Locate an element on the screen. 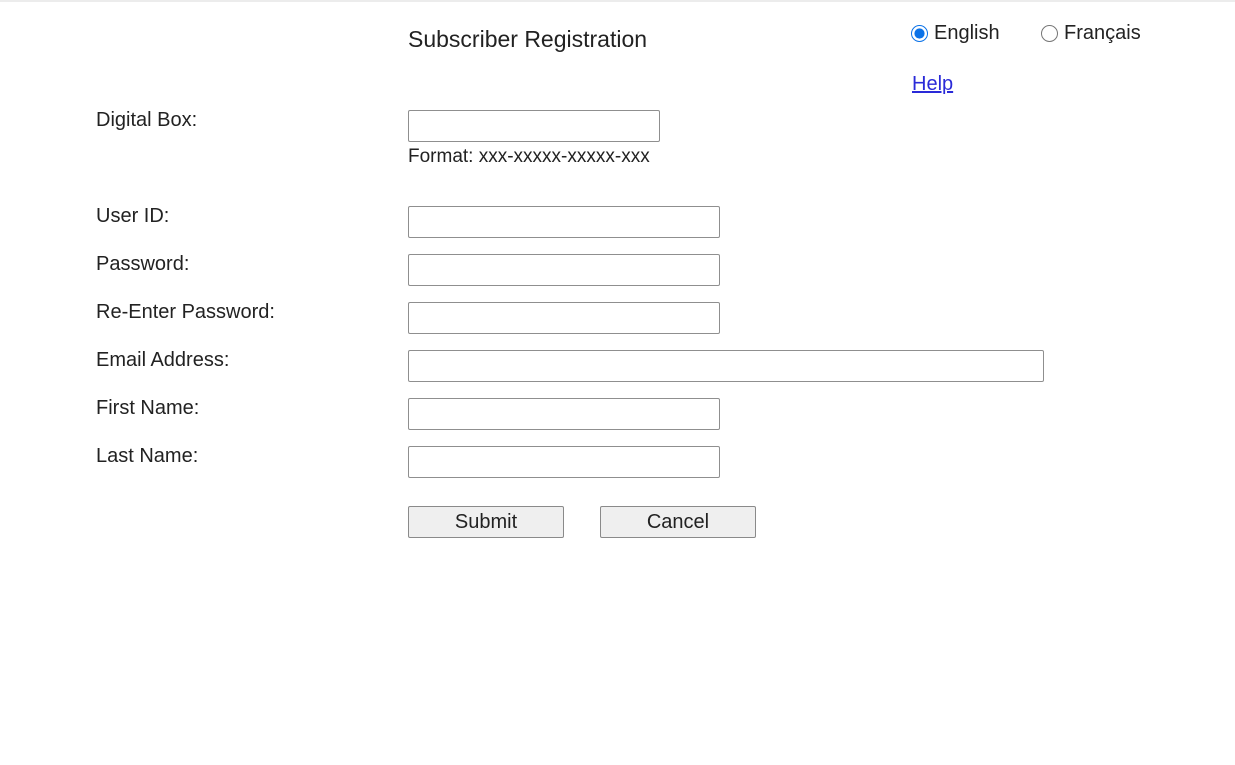  language-option-english: English is located at coordinates (955, 33).